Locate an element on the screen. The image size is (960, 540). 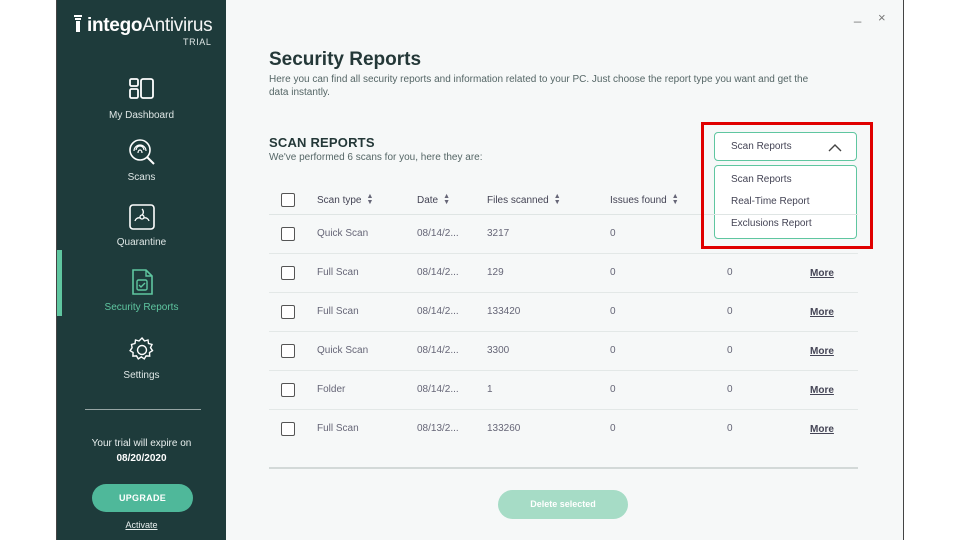
page-title: Security Reports is located at coordinates (345, 59).